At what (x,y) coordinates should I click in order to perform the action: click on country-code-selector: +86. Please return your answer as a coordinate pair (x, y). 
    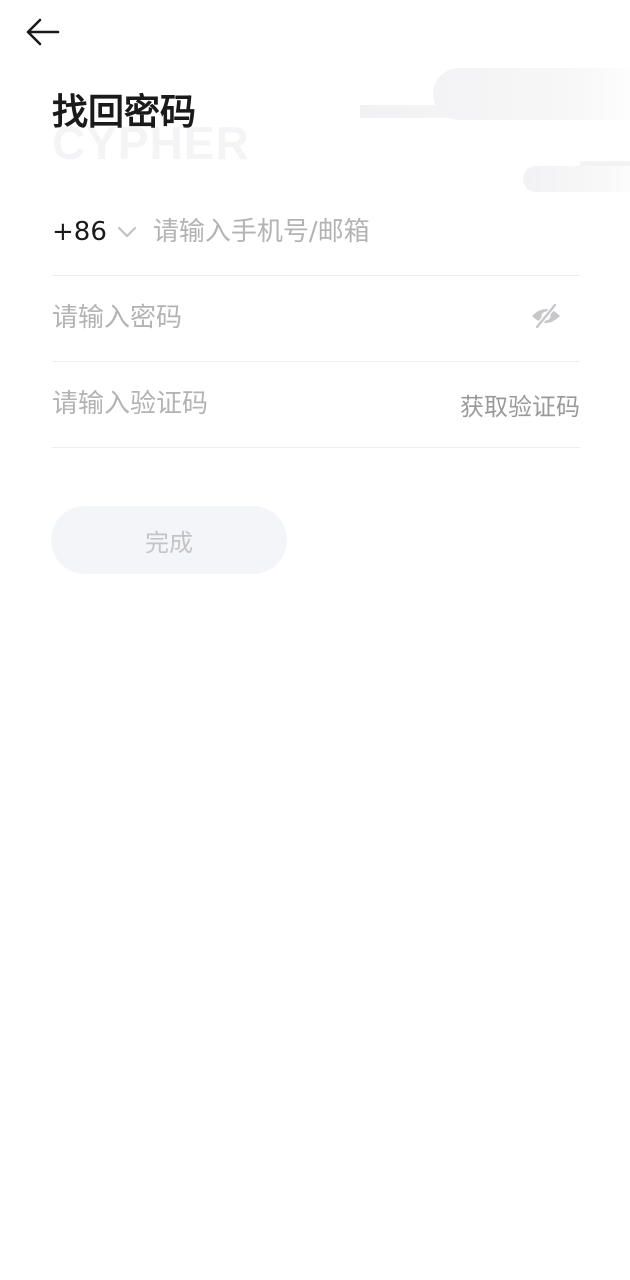
    Looking at the image, I should click on (94, 232).